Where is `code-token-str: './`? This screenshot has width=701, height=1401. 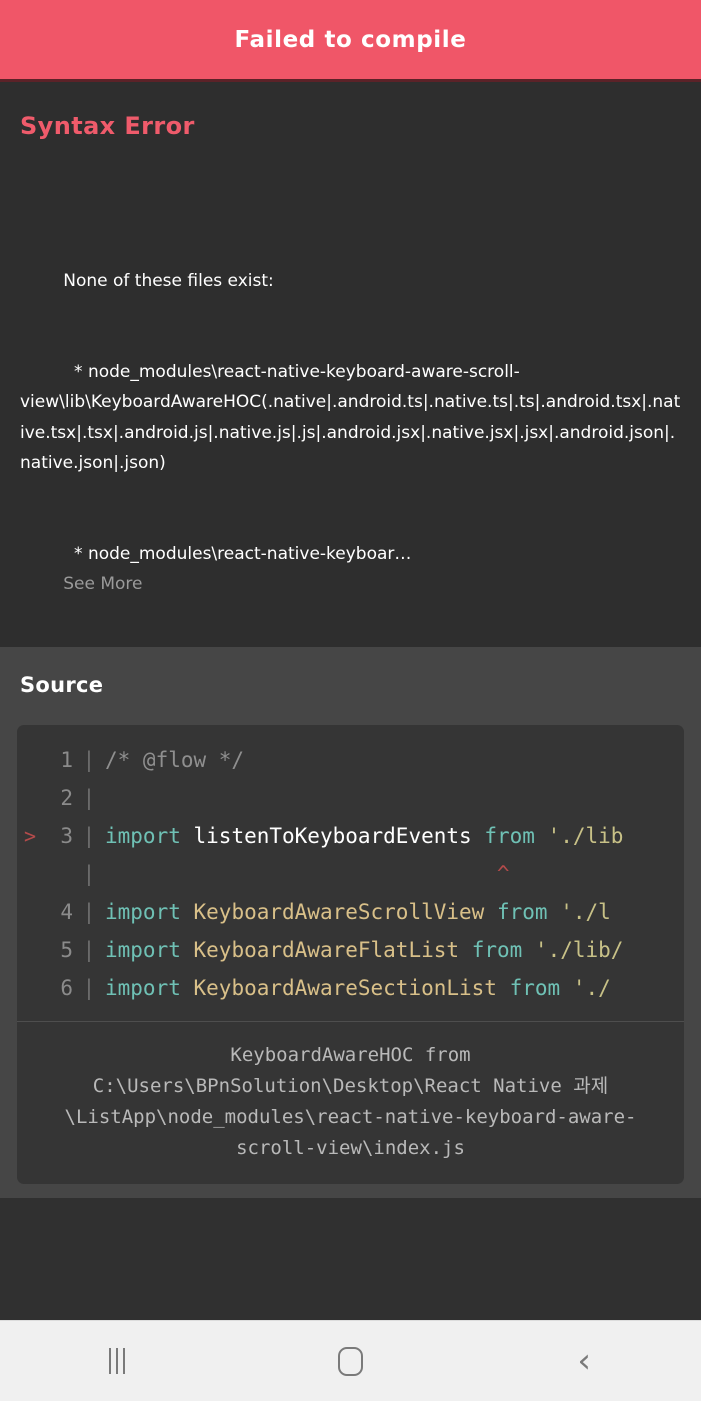
code-token-str: './ is located at coordinates (591, 988).